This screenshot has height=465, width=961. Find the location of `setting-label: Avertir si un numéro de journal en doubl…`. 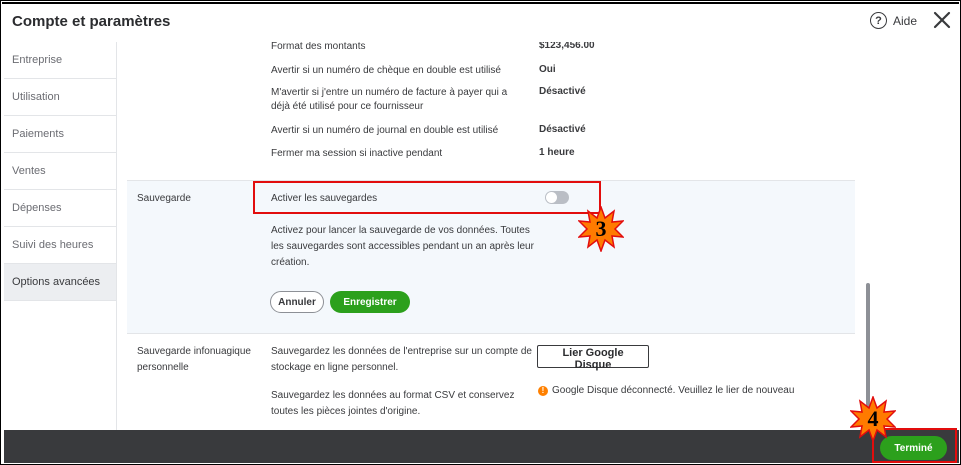

setting-label: Avertir si un numéro de journal en doubl… is located at coordinates (385, 130).